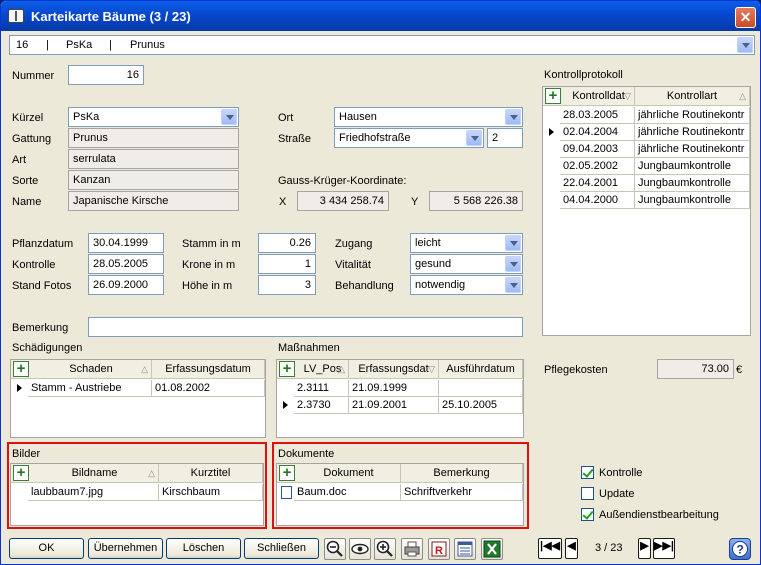 The height and width of the screenshot is (565, 761). What do you see at coordinates (382, 45) in the screenshot?
I see `record-selector: 16 | PsKa | Prunus` at bounding box center [382, 45].